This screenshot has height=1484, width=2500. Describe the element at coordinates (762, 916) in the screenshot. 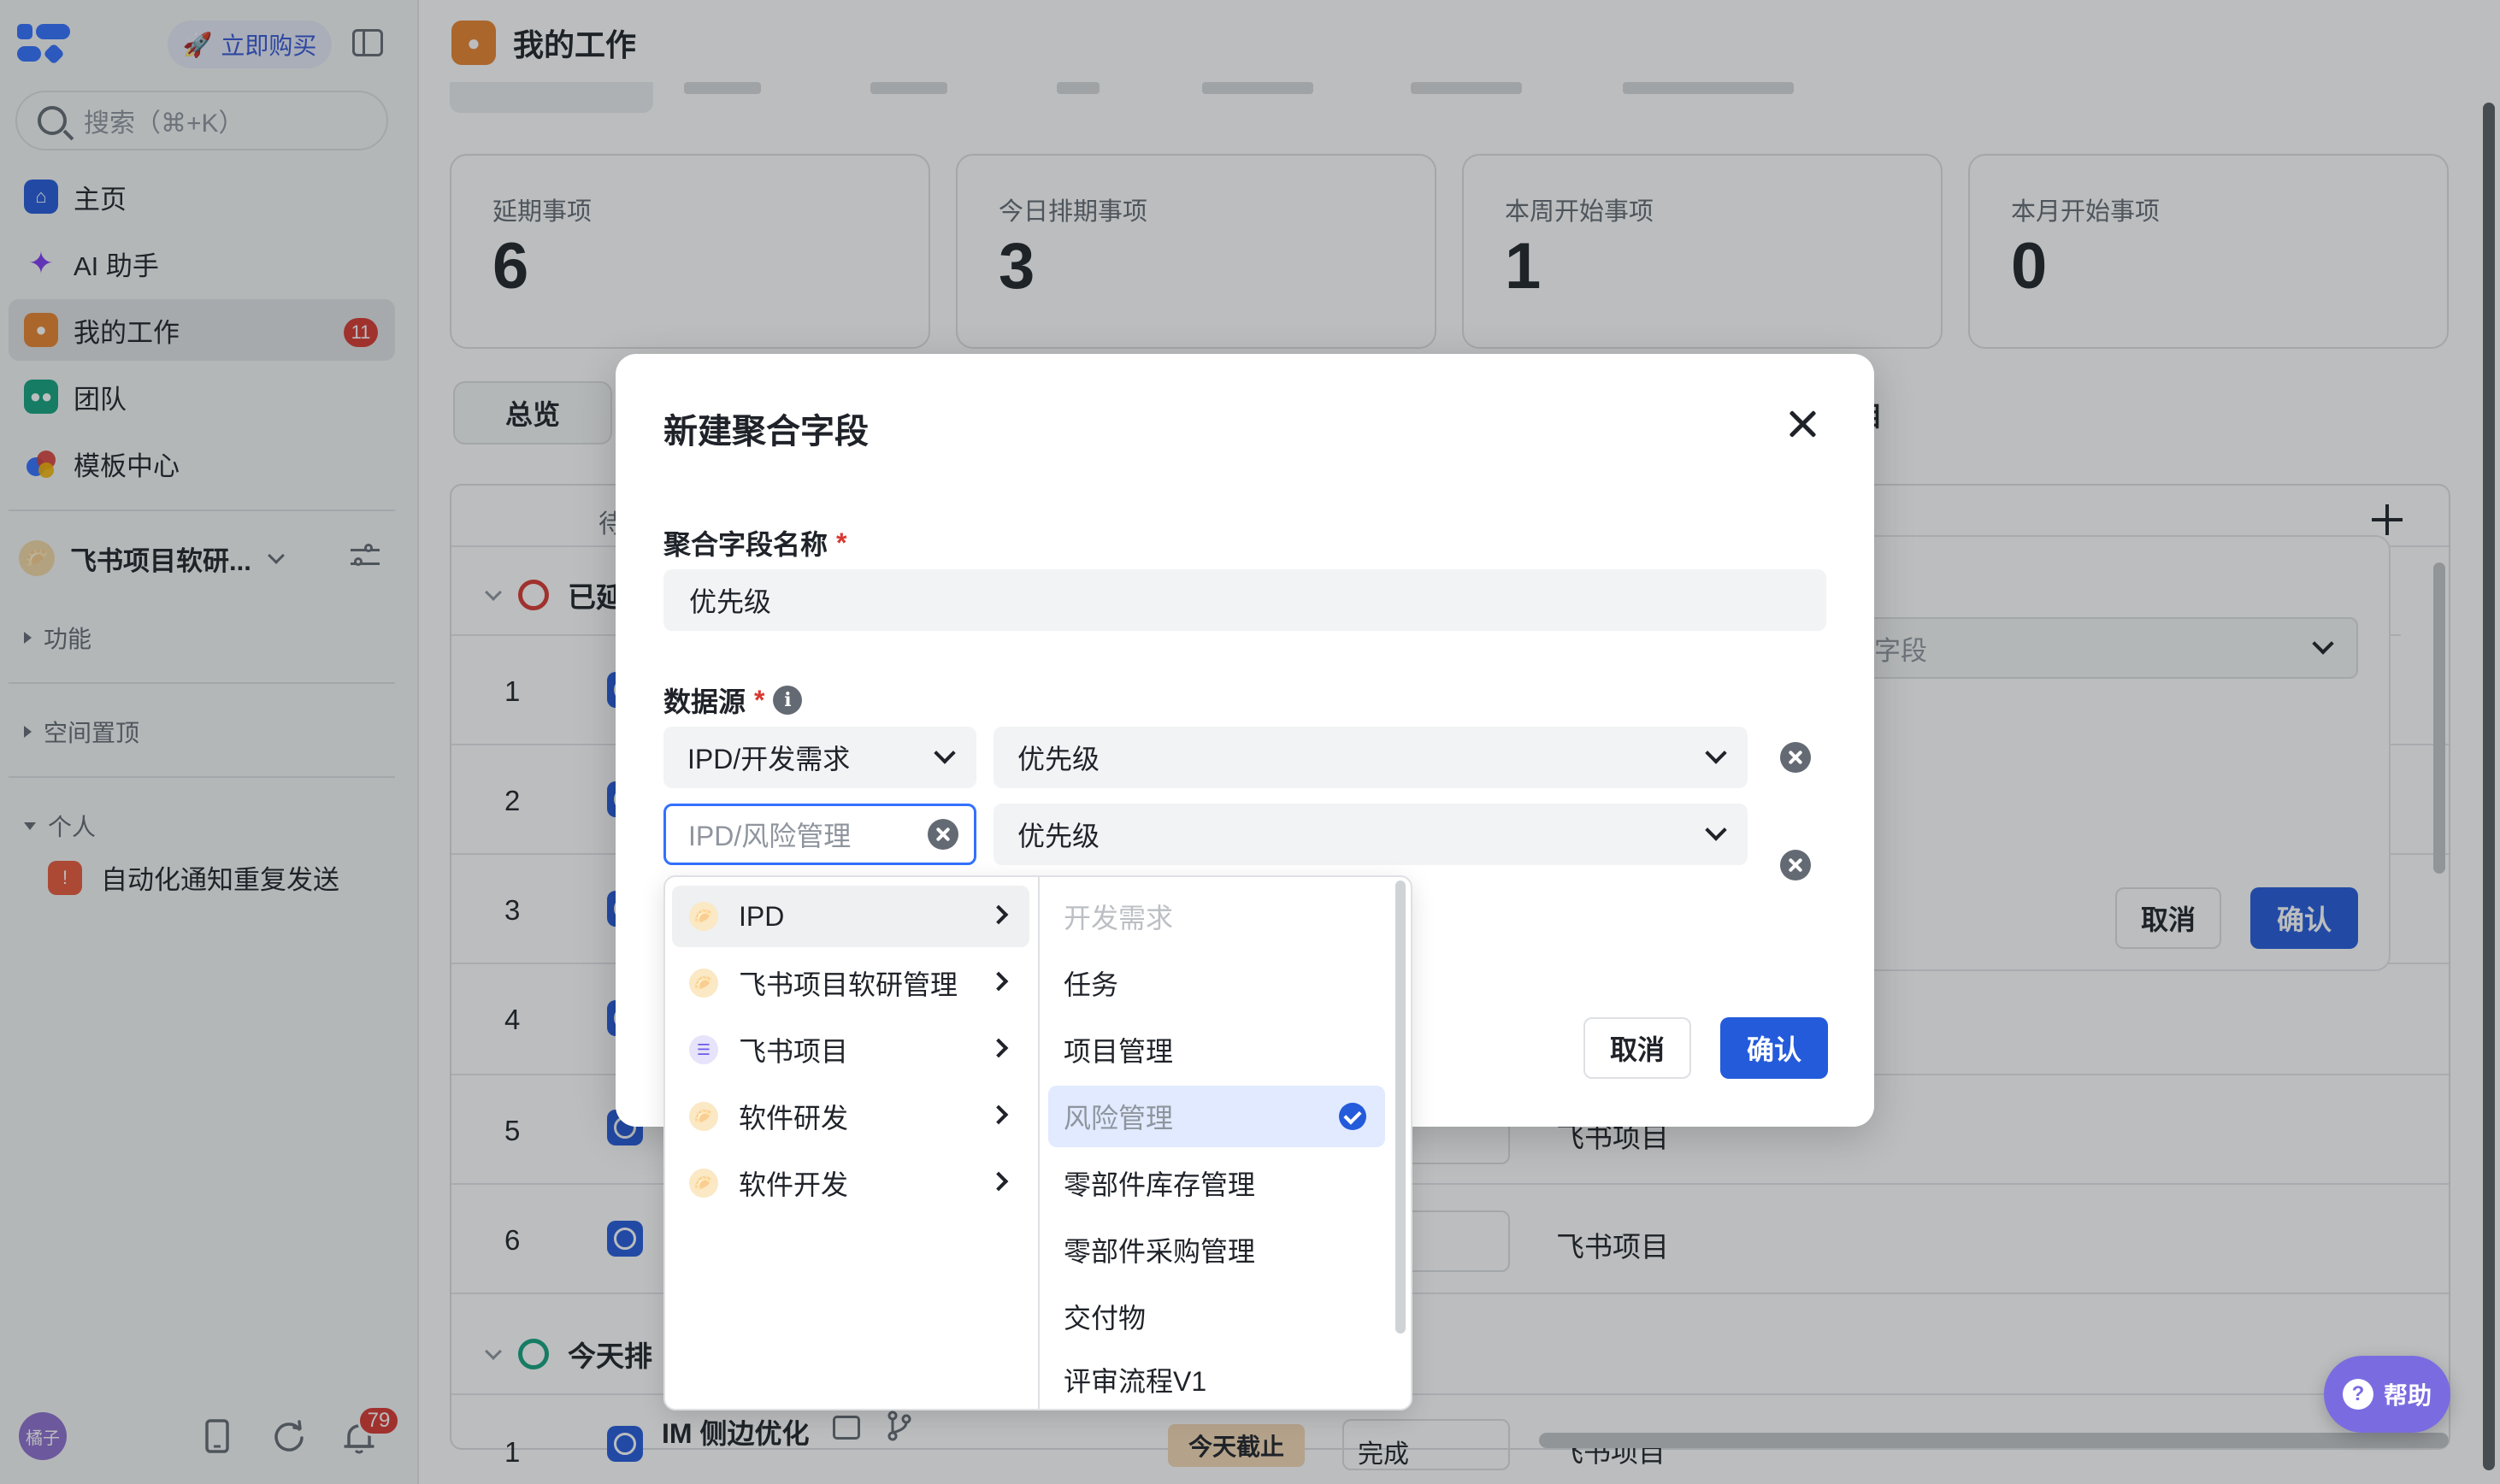

I see `option-label: IPD` at that location.